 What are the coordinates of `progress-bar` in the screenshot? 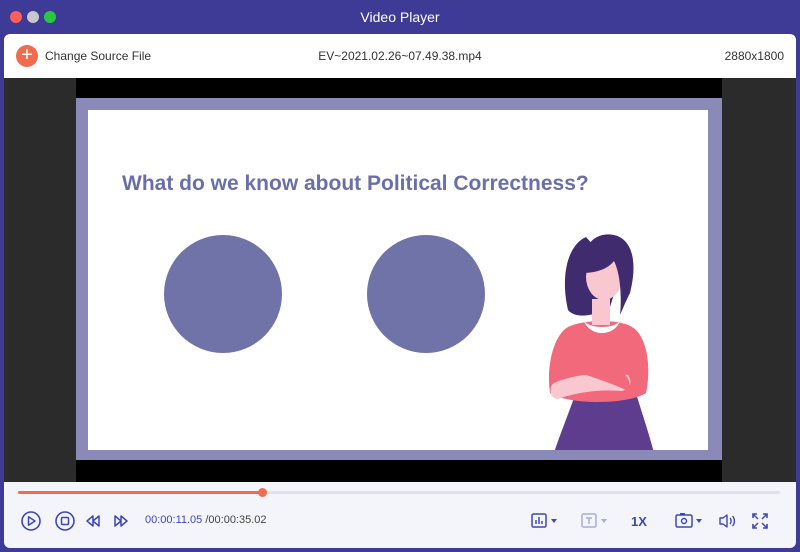 It's located at (399, 492).